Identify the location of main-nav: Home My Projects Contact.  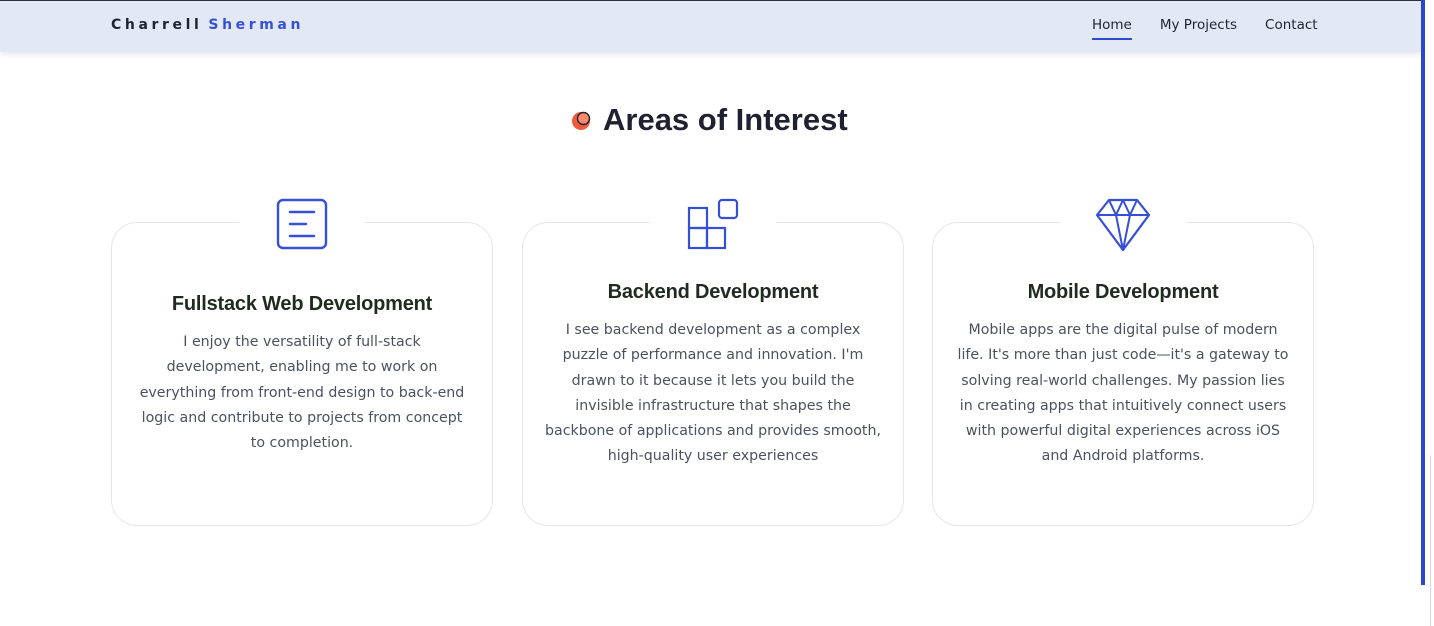
(1205, 28).